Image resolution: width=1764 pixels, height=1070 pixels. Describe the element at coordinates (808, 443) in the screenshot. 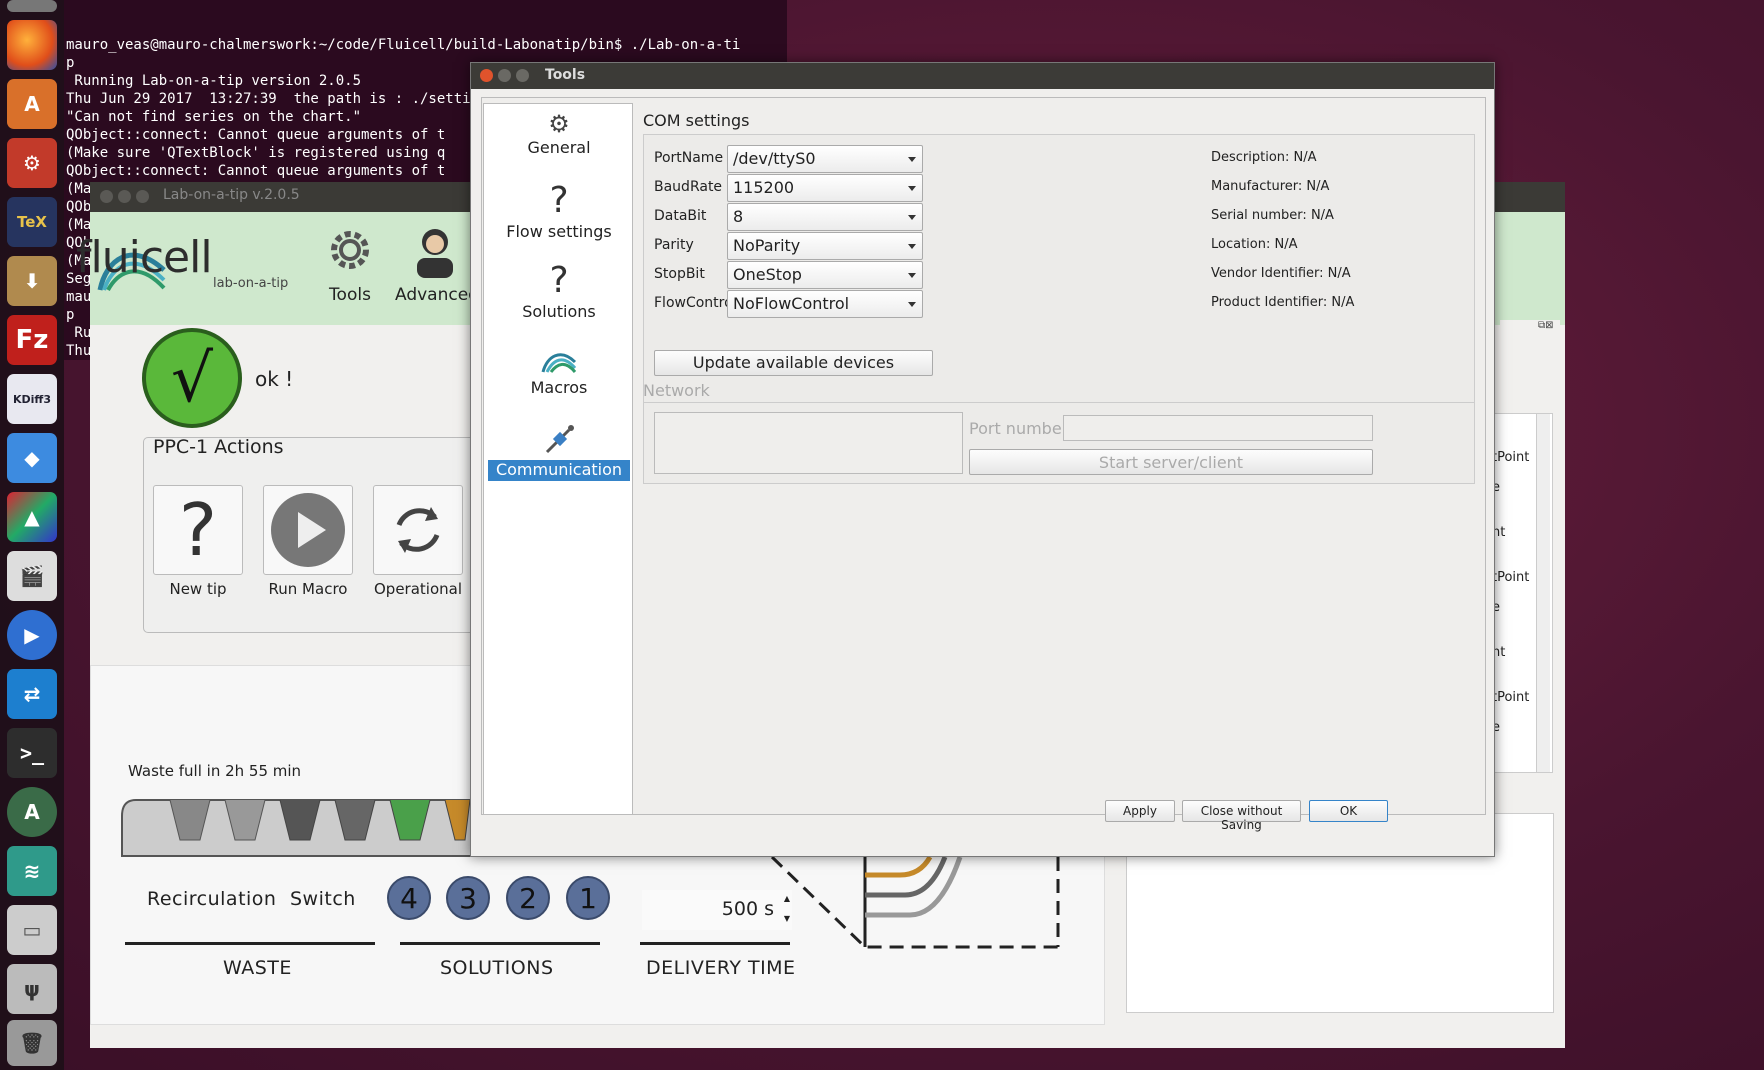

I see `network-mode-list` at that location.